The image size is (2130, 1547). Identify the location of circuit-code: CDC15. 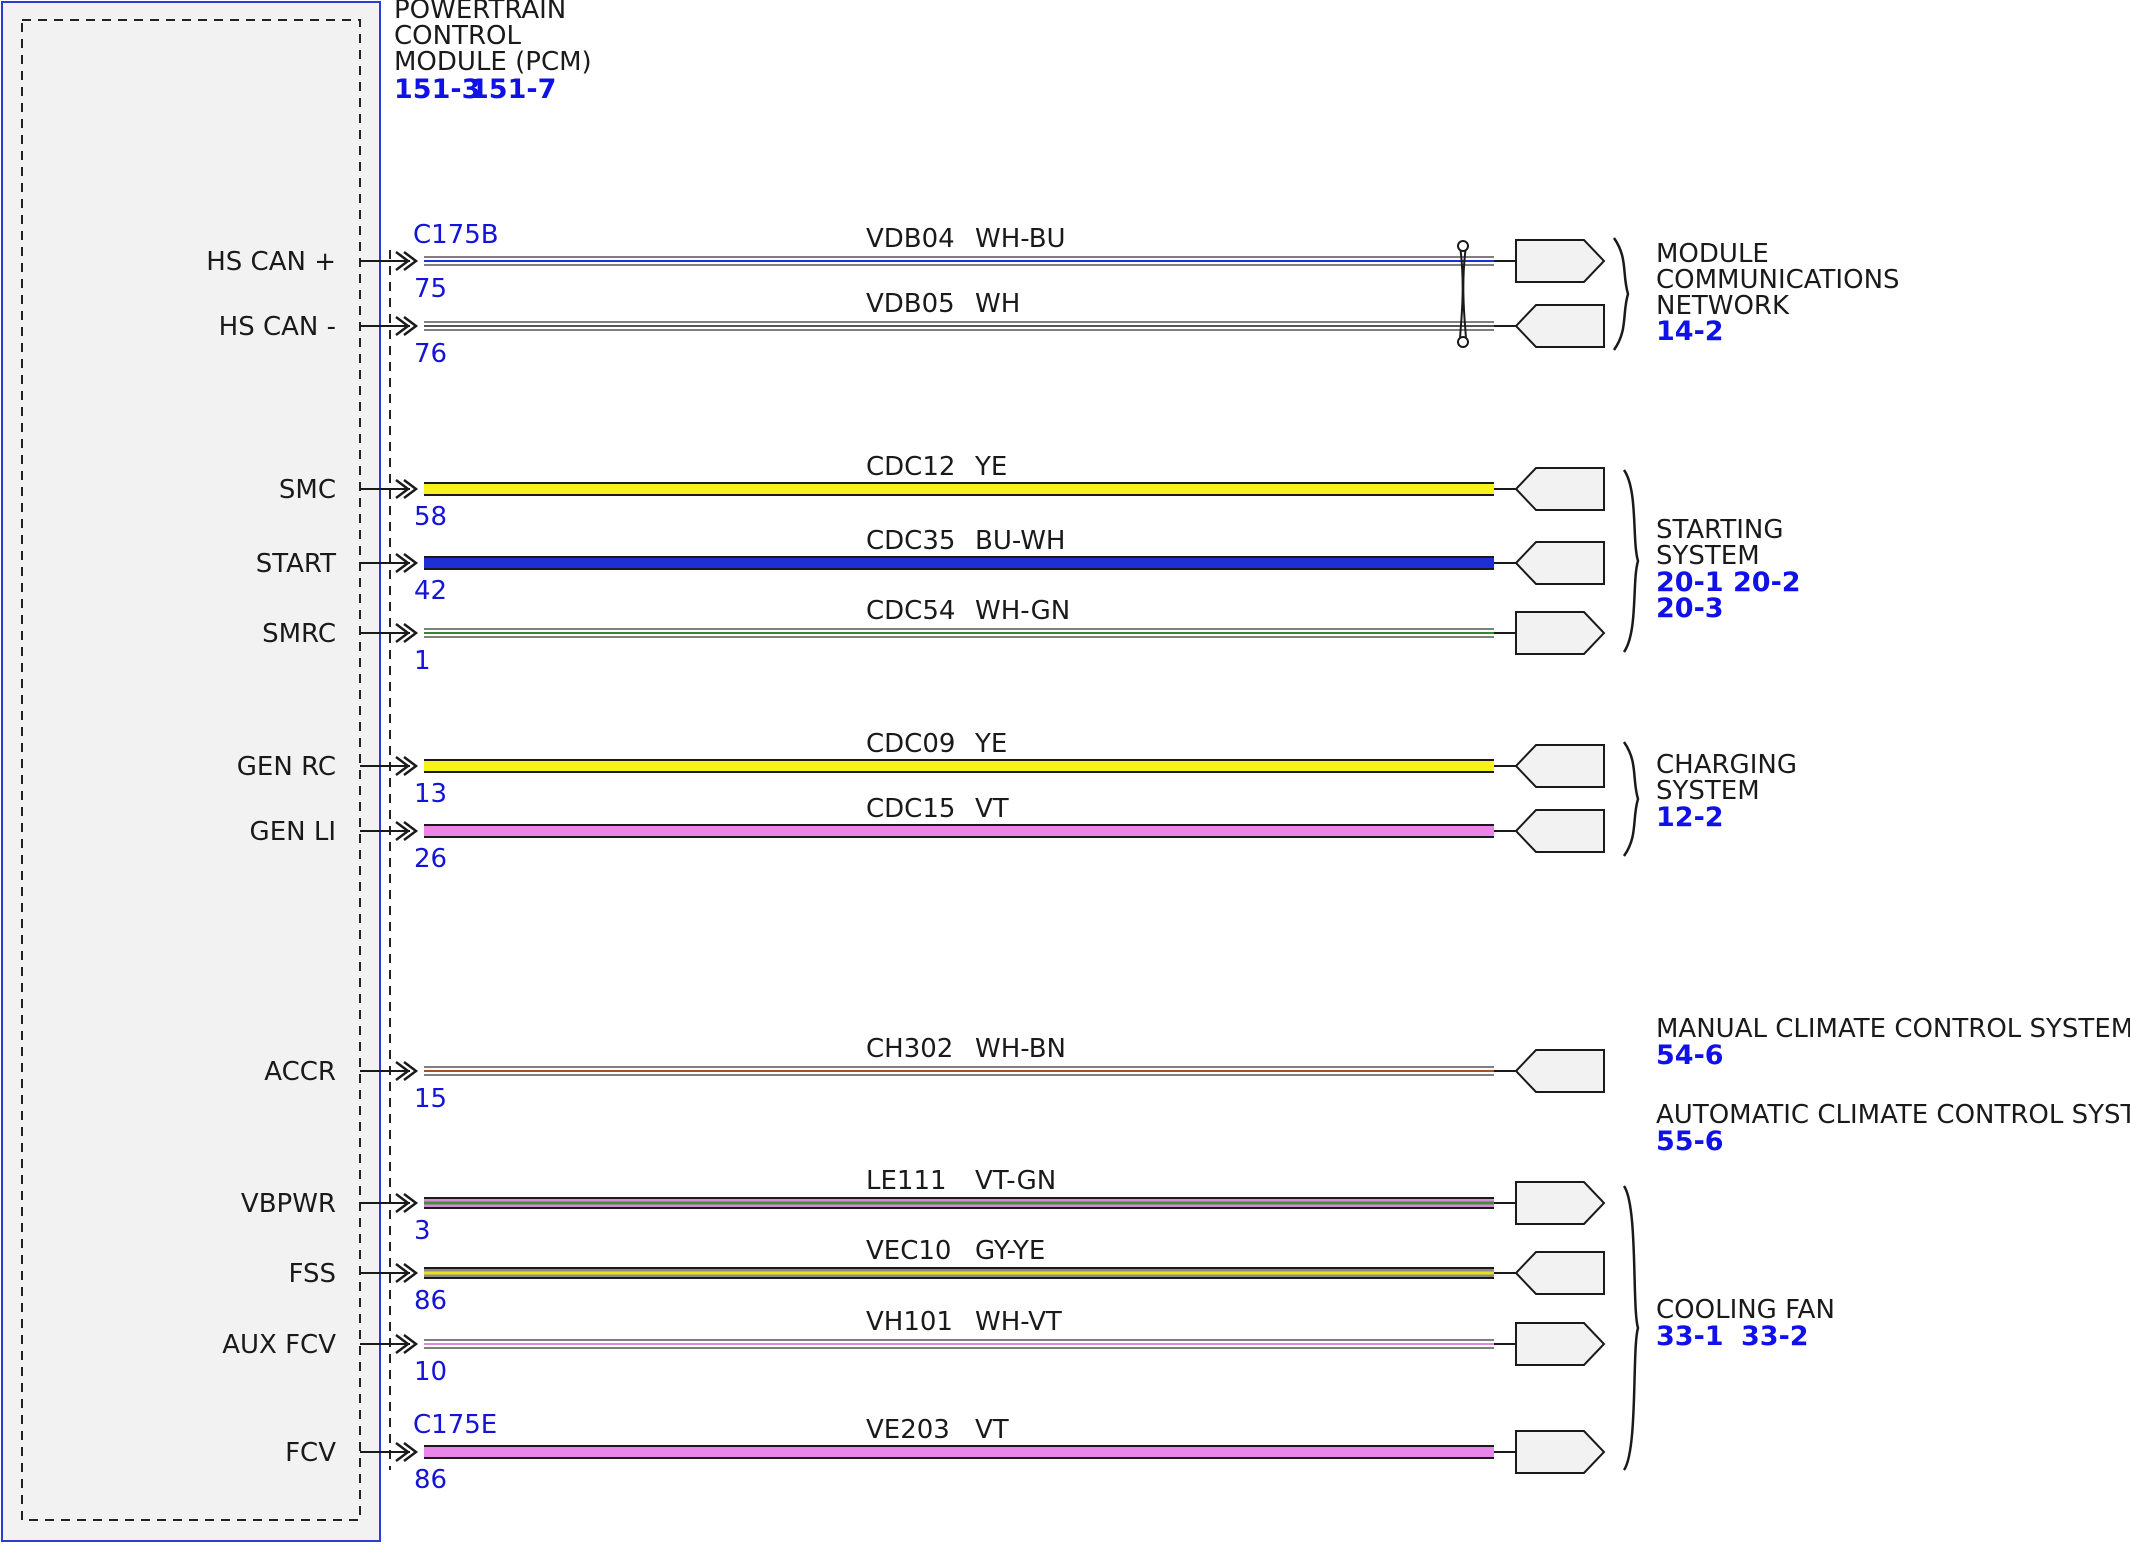
(910, 809).